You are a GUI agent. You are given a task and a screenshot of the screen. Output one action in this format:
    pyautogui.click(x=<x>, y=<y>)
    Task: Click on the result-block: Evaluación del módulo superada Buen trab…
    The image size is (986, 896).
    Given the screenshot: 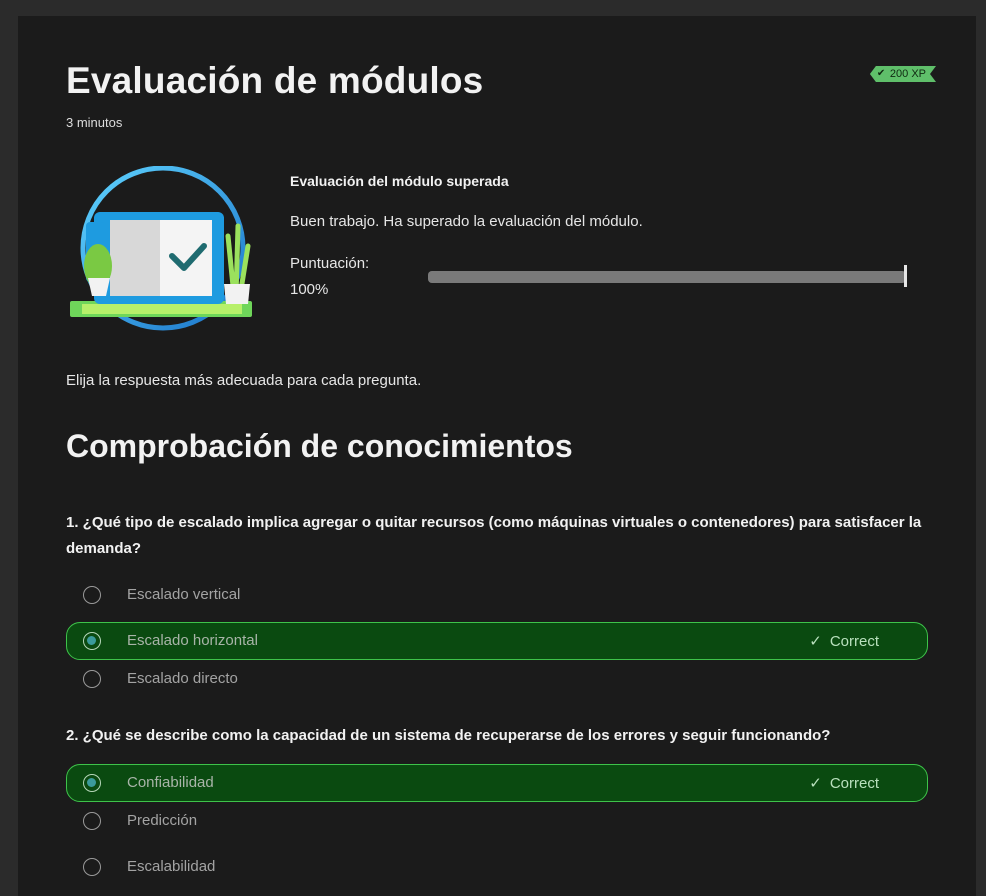 What is the action you would take?
    pyautogui.click(x=605, y=235)
    